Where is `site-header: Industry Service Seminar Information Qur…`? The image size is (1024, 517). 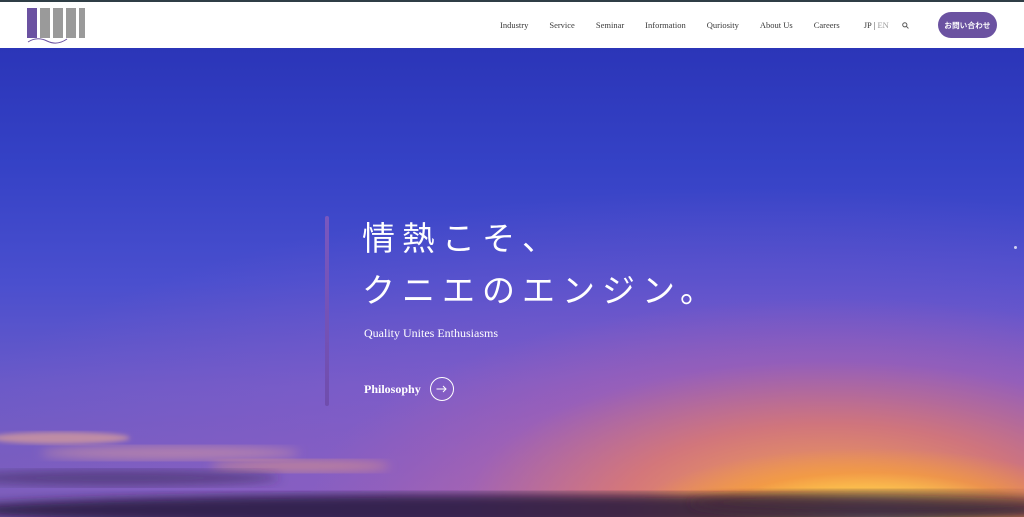 site-header: Industry Service Seminar Information Qur… is located at coordinates (512, 24).